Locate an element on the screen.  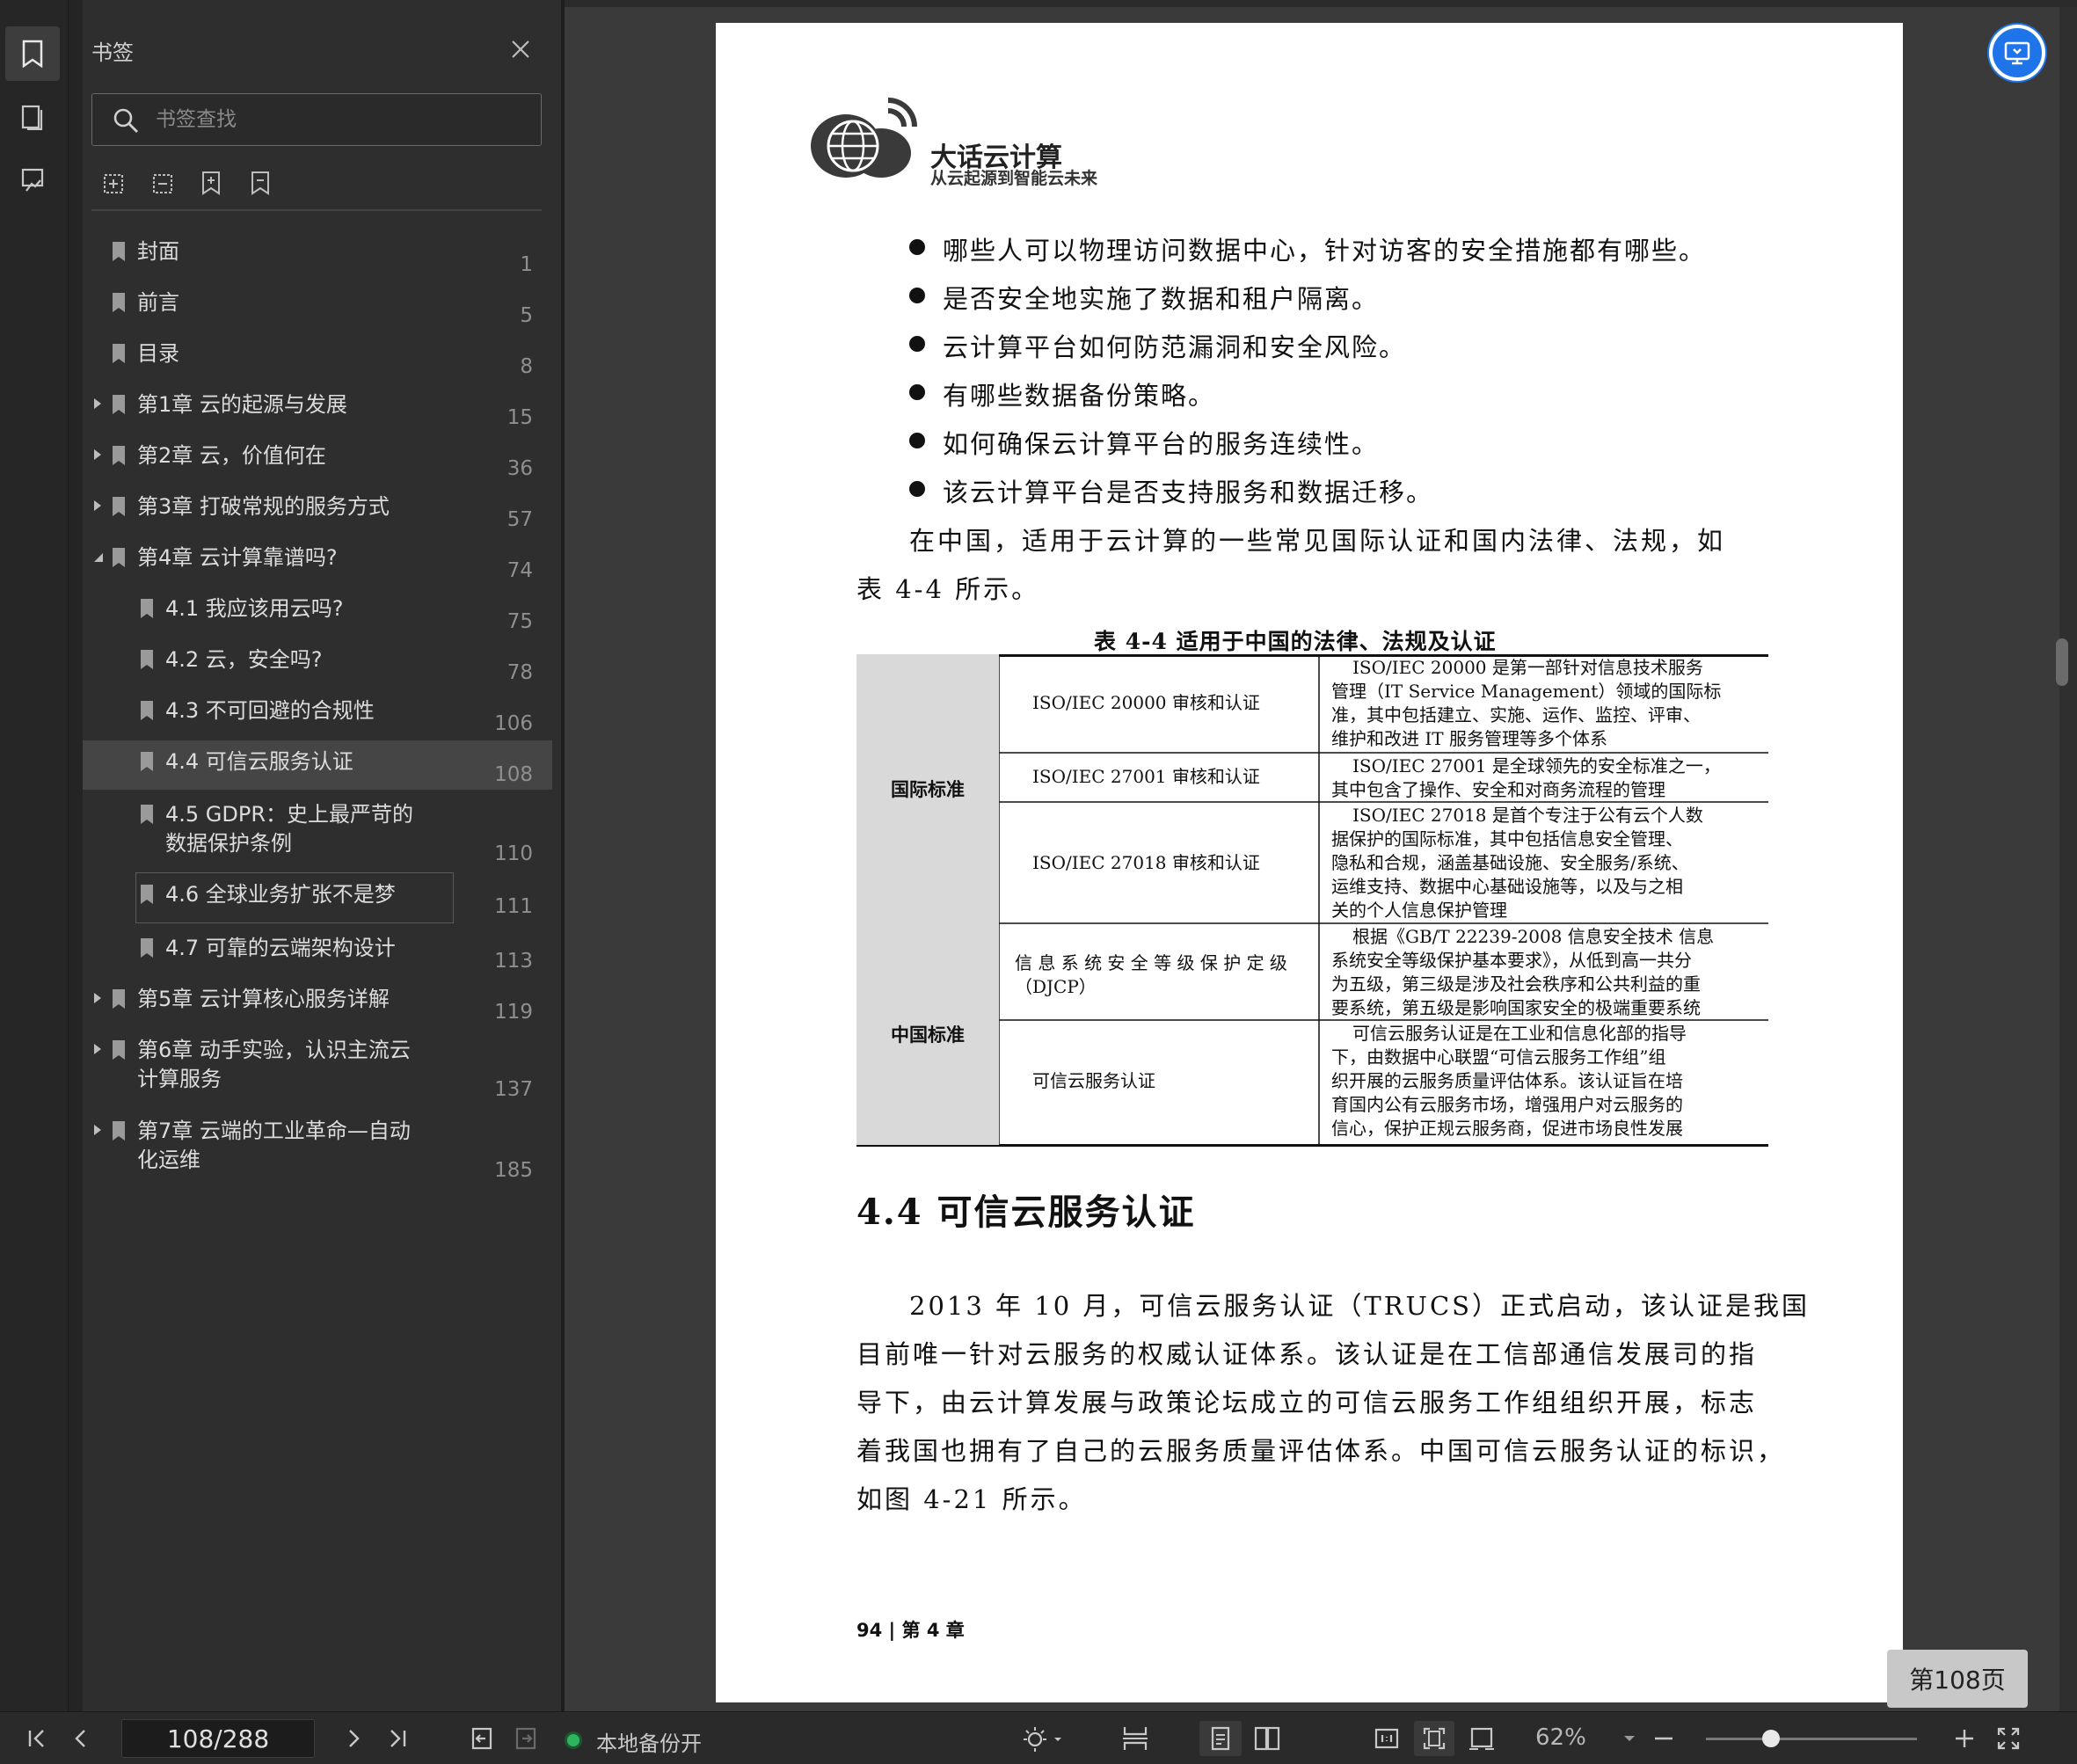
annotation-panel-icon is located at coordinates (32, 180).